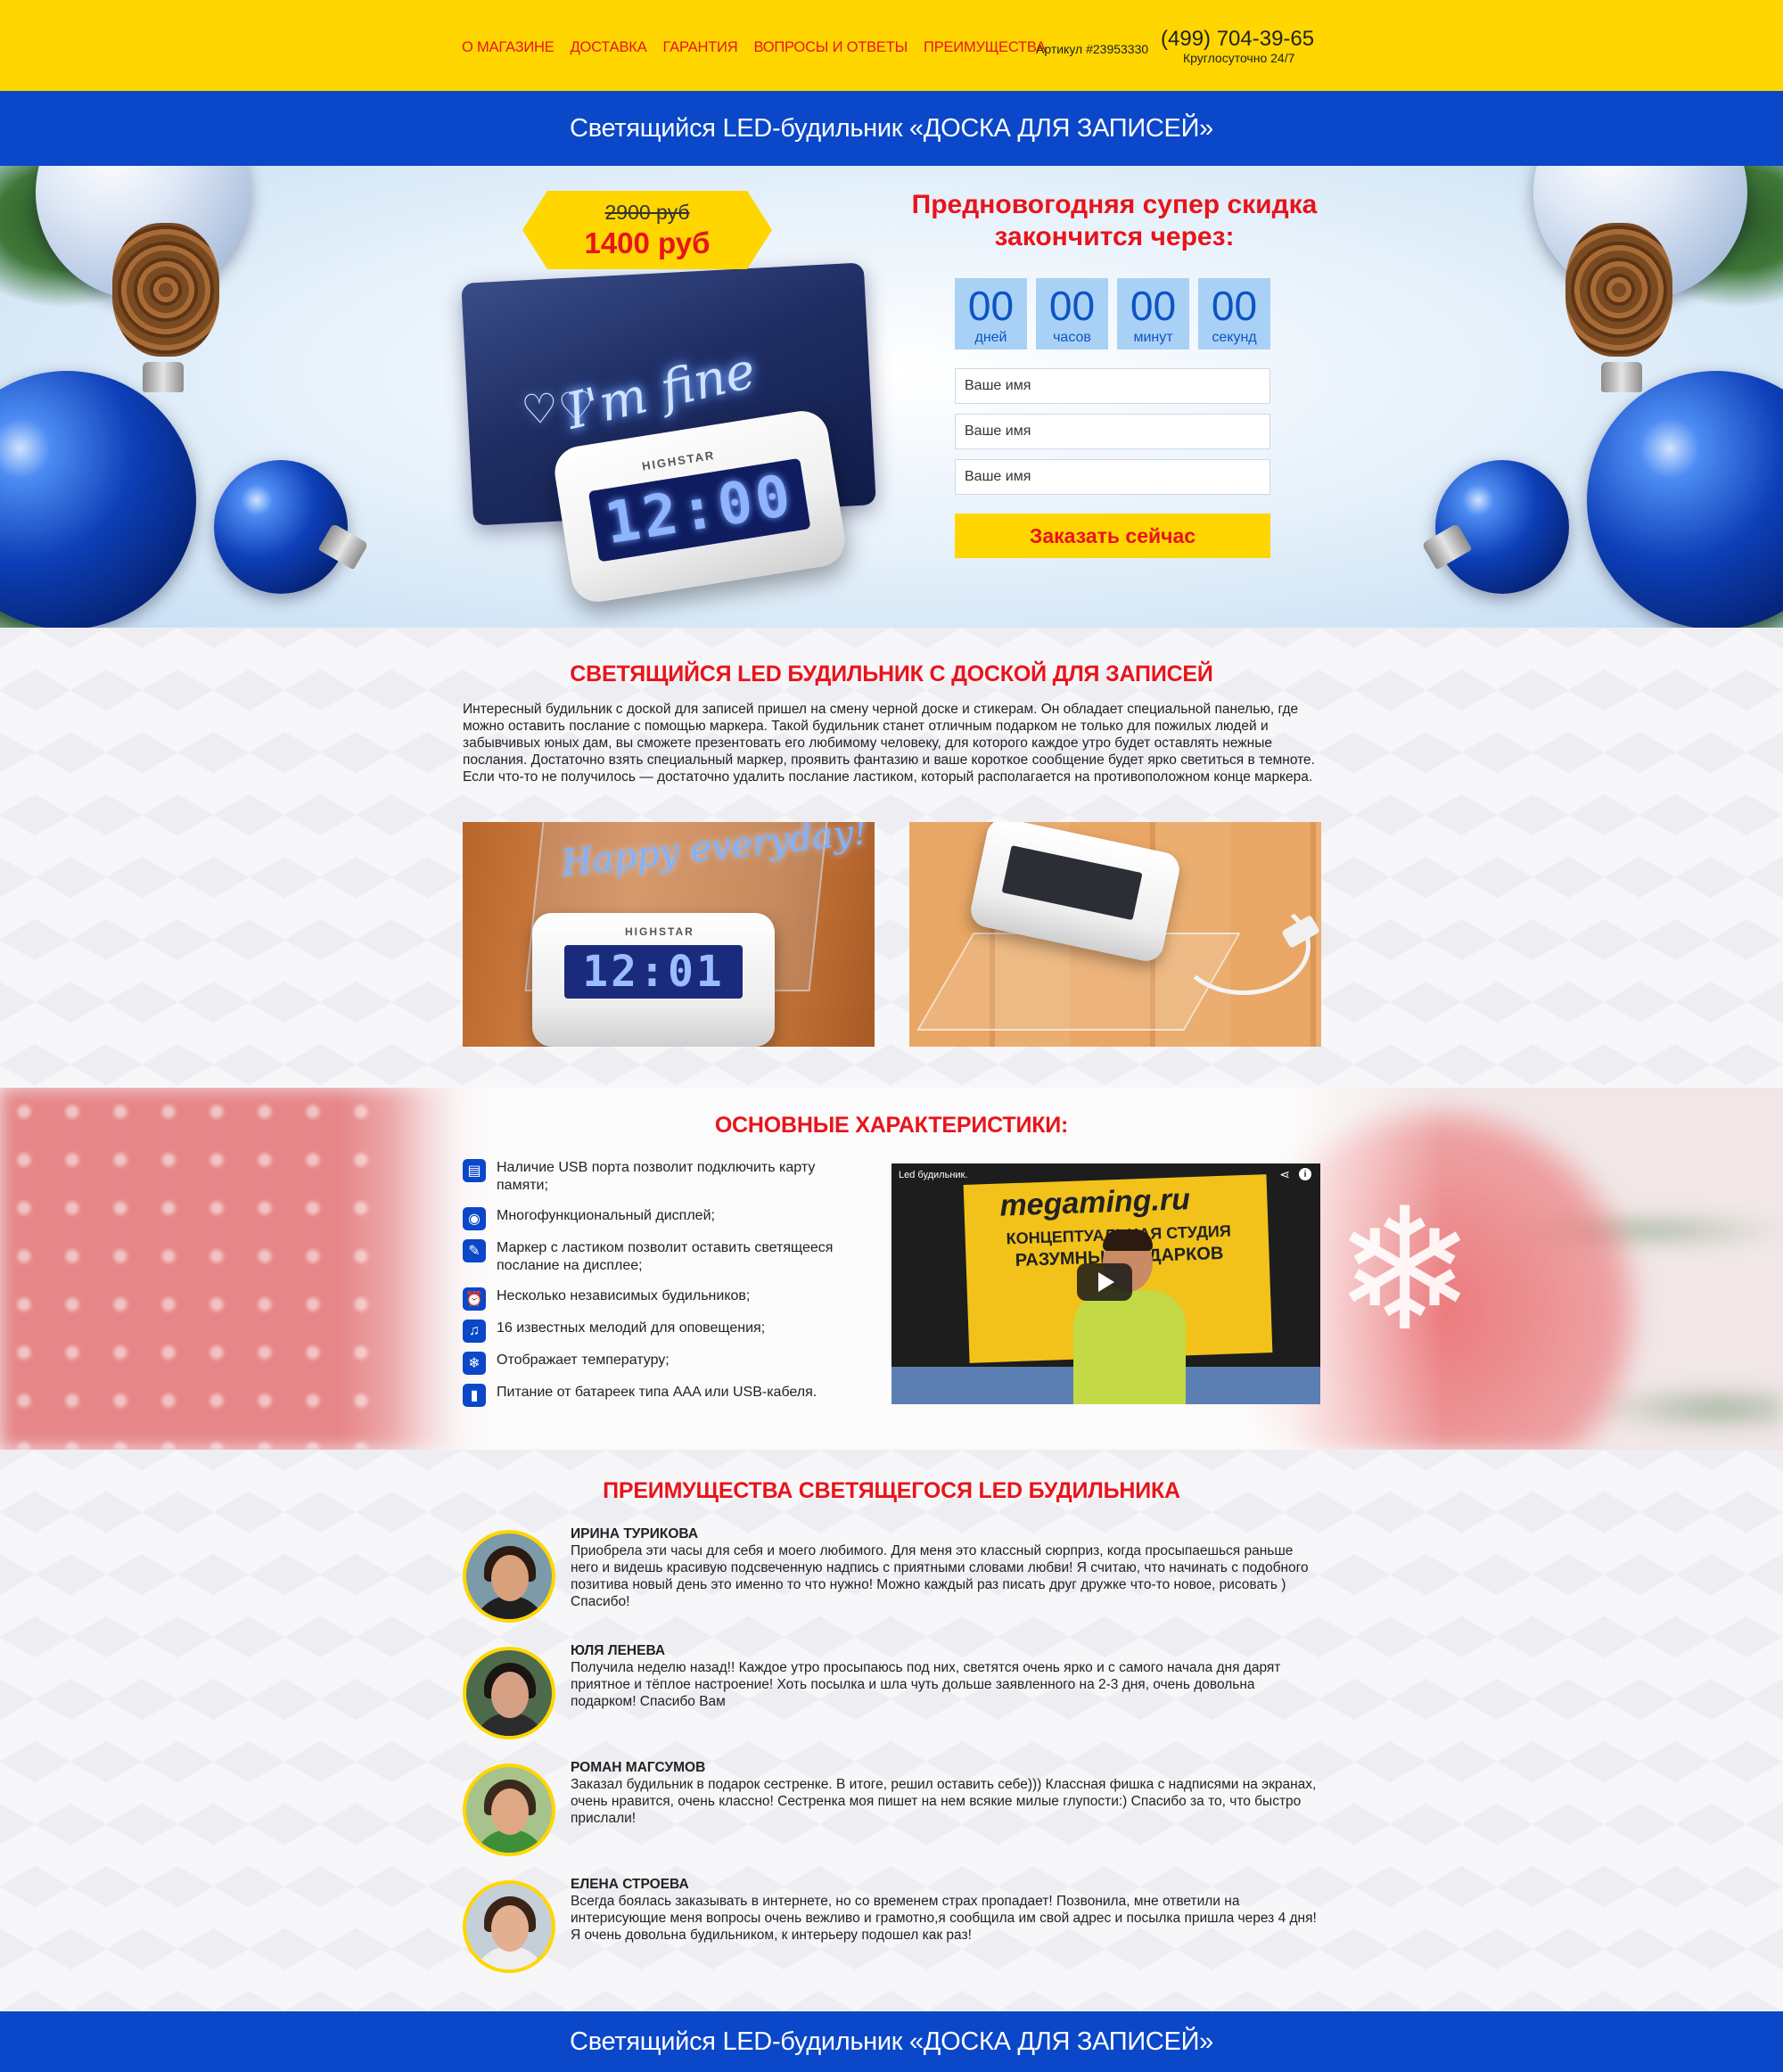 The width and height of the screenshot is (1783, 2072). Describe the element at coordinates (659, 932) in the screenshot. I see `photo-clock-brand: HIGHSTAR` at that location.